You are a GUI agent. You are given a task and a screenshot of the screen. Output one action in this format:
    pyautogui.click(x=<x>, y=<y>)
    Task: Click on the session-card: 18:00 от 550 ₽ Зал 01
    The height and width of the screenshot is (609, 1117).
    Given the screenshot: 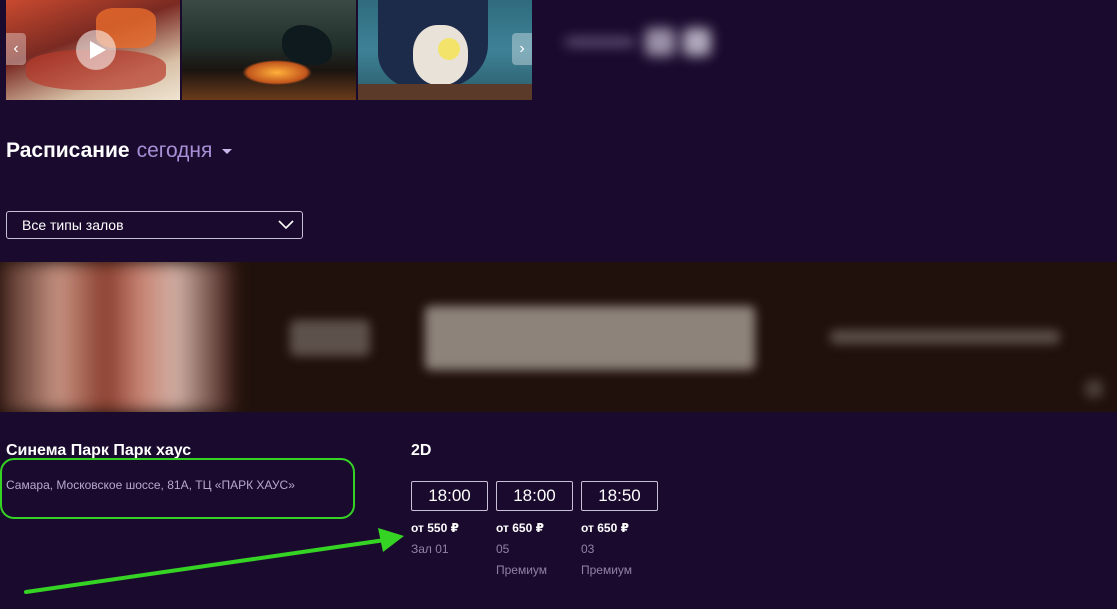 What is the action you would take?
    pyautogui.click(x=449, y=518)
    